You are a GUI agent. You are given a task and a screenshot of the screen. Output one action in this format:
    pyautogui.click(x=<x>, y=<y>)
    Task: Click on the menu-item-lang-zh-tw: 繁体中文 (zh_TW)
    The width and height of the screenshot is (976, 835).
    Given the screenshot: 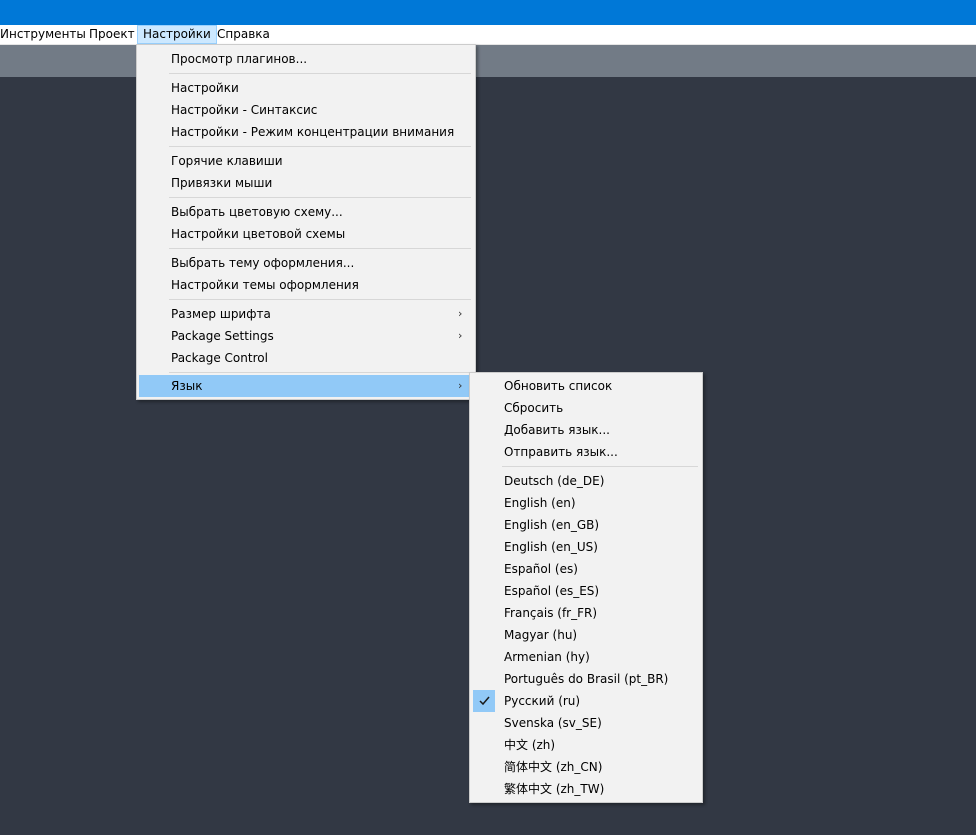 What is the action you would take?
    pyautogui.click(x=586, y=789)
    